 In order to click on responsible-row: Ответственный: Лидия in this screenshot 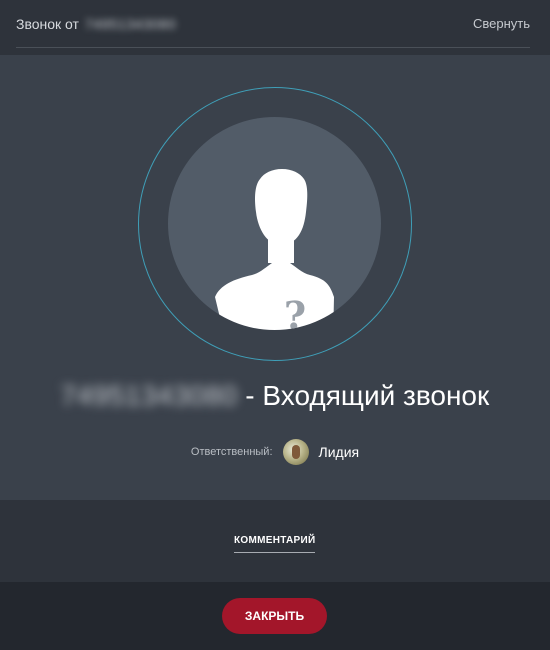, I will do `click(275, 452)`.